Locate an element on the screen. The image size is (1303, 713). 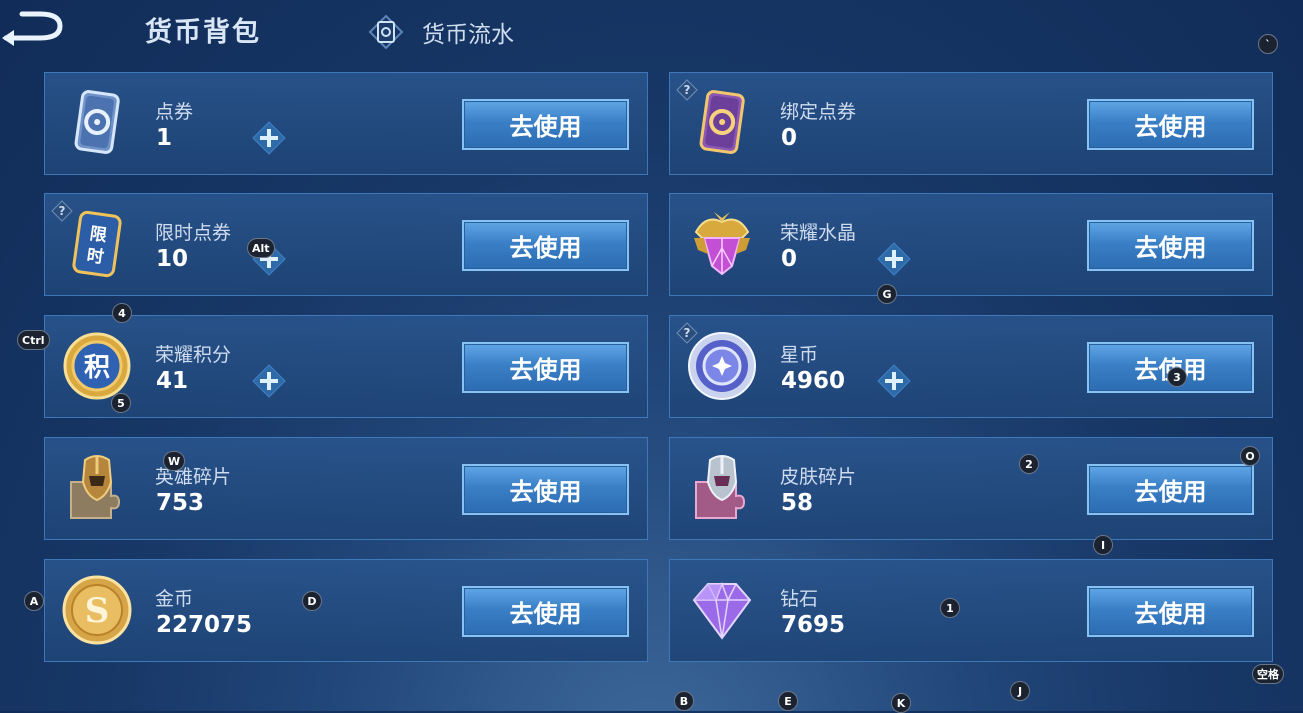
currency-amount: 753 is located at coordinates (180, 503).